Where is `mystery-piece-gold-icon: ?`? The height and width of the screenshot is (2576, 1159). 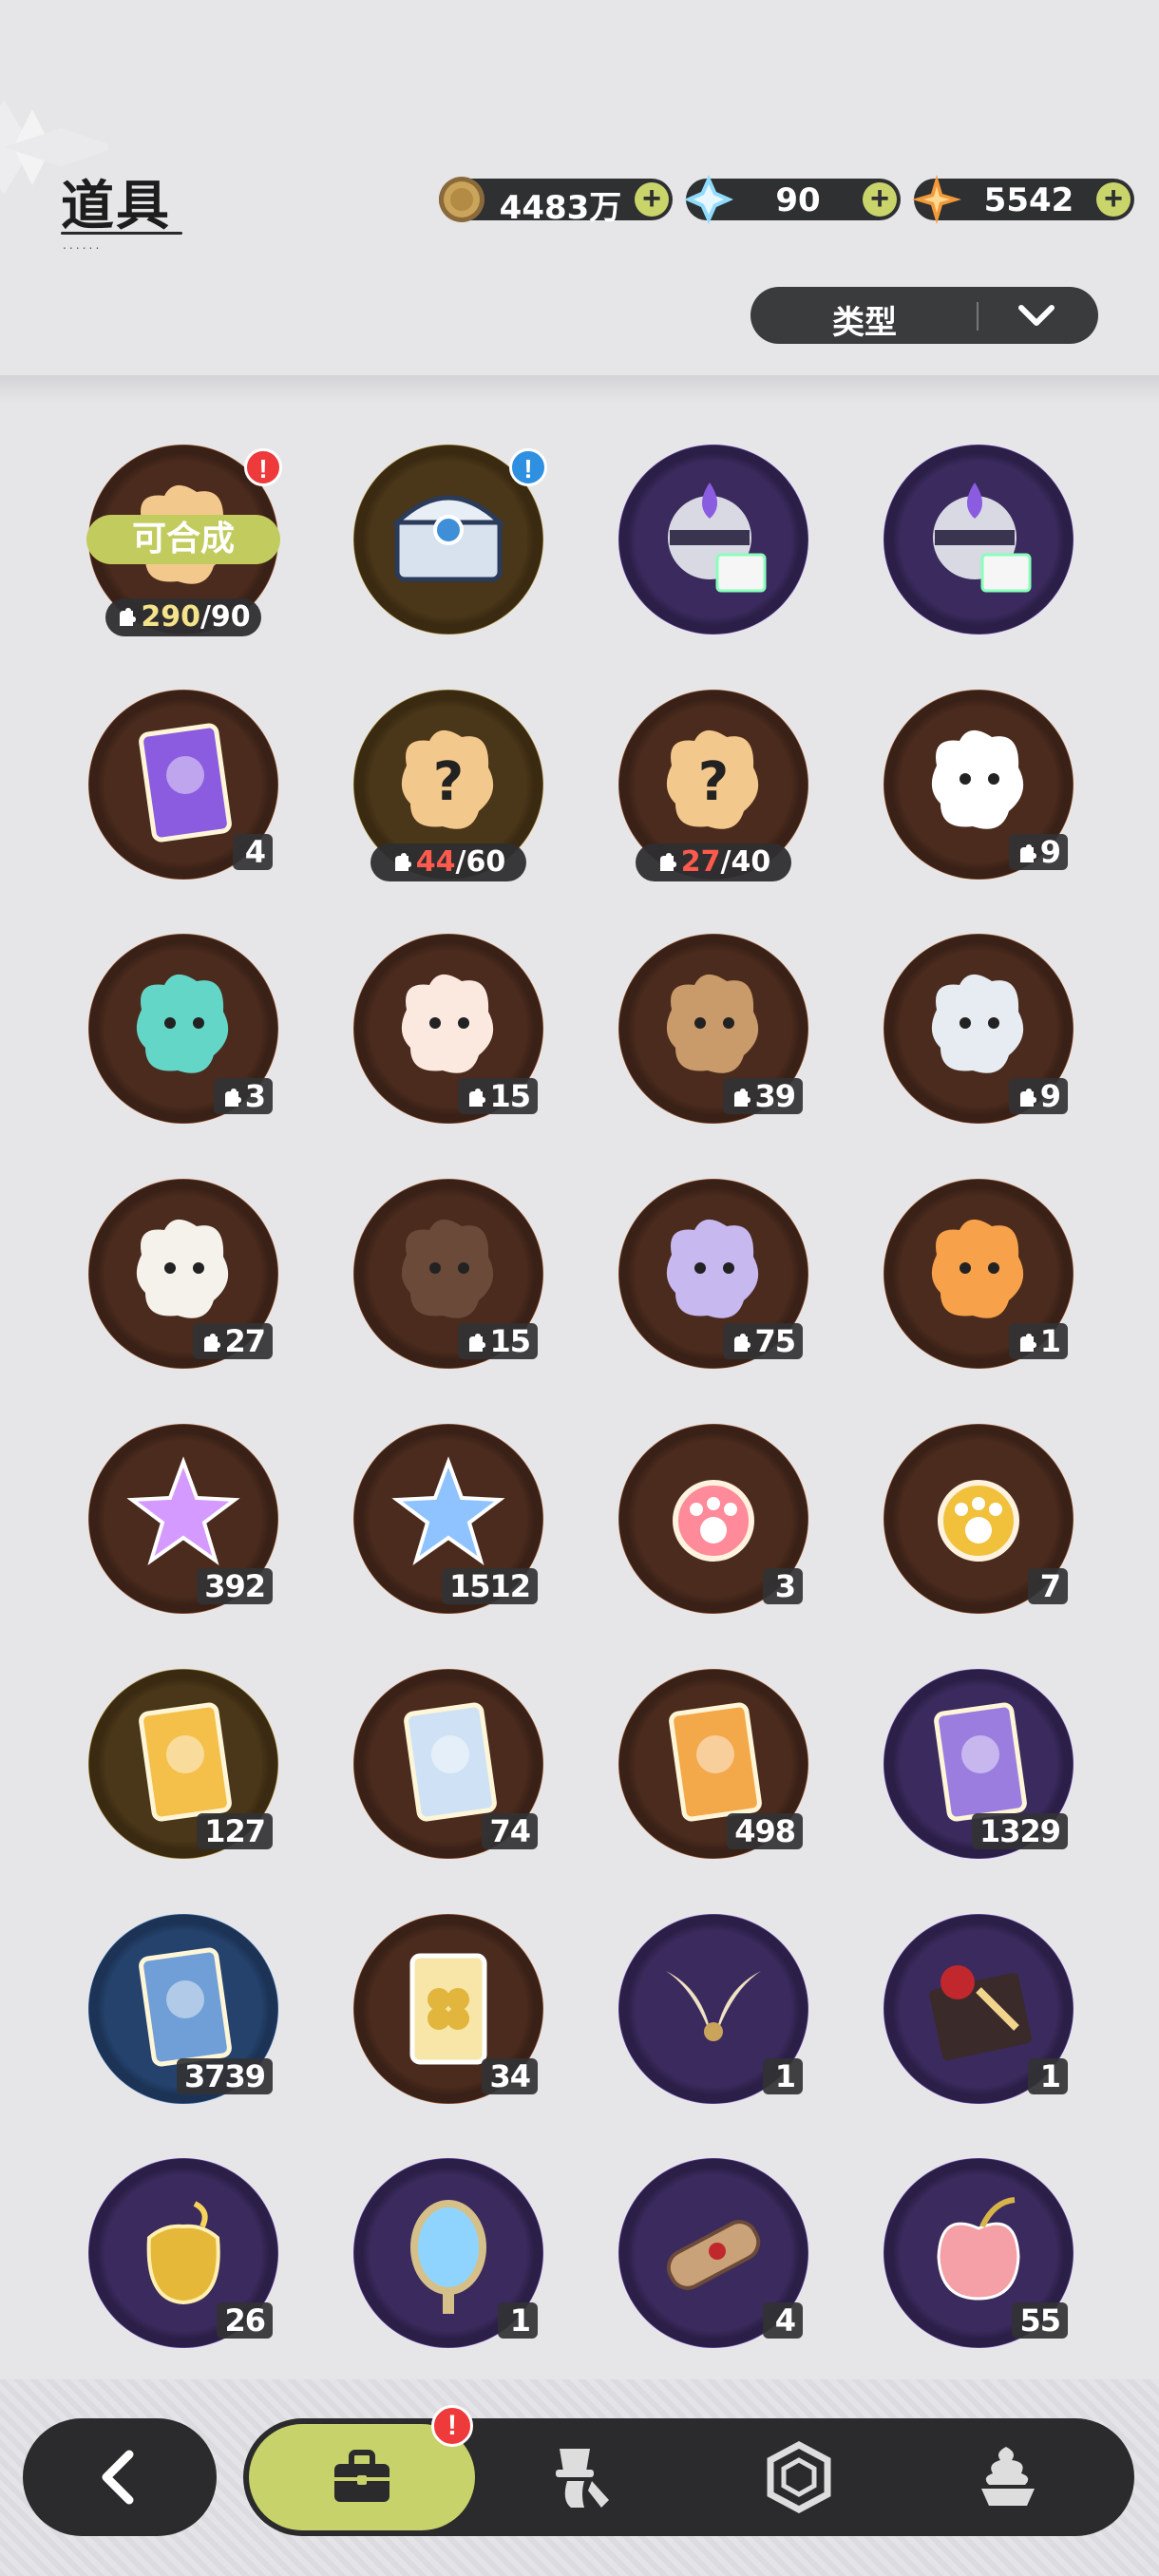
mystery-piece-gold-icon: ? is located at coordinates (447, 779).